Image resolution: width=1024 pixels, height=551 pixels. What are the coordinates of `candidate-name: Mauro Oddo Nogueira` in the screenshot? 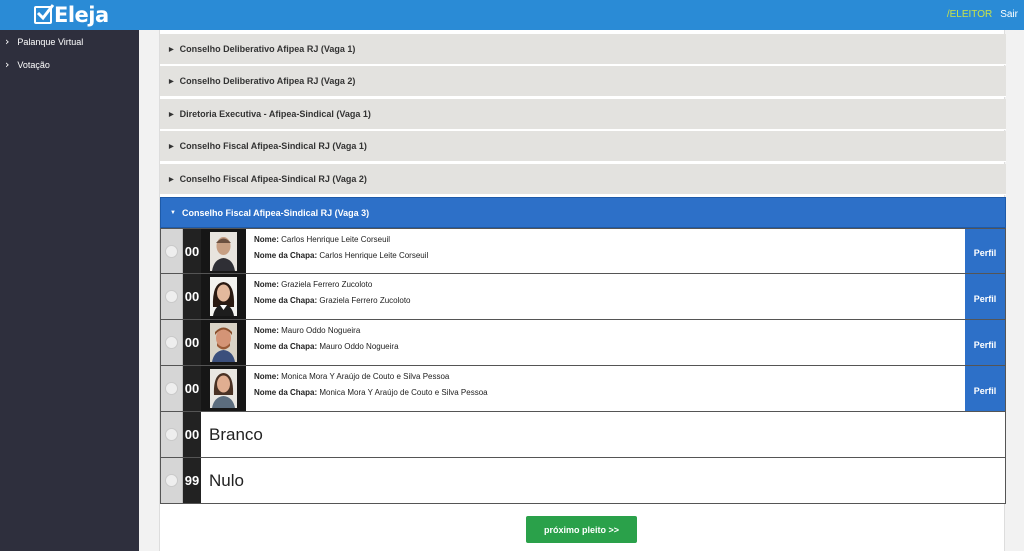 It's located at (321, 330).